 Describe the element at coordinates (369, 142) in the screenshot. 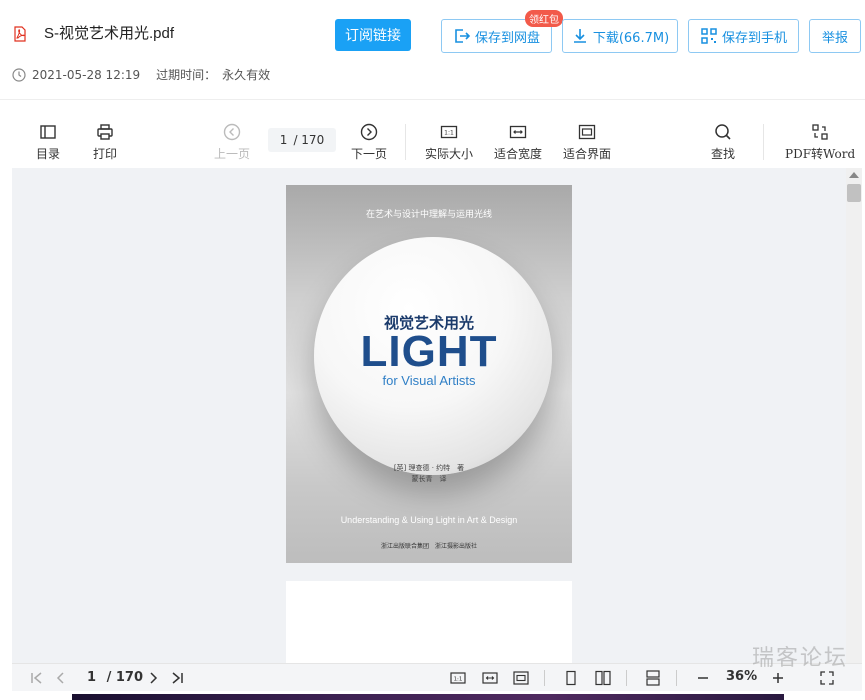

I see `next-page-button: 下一页` at that location.